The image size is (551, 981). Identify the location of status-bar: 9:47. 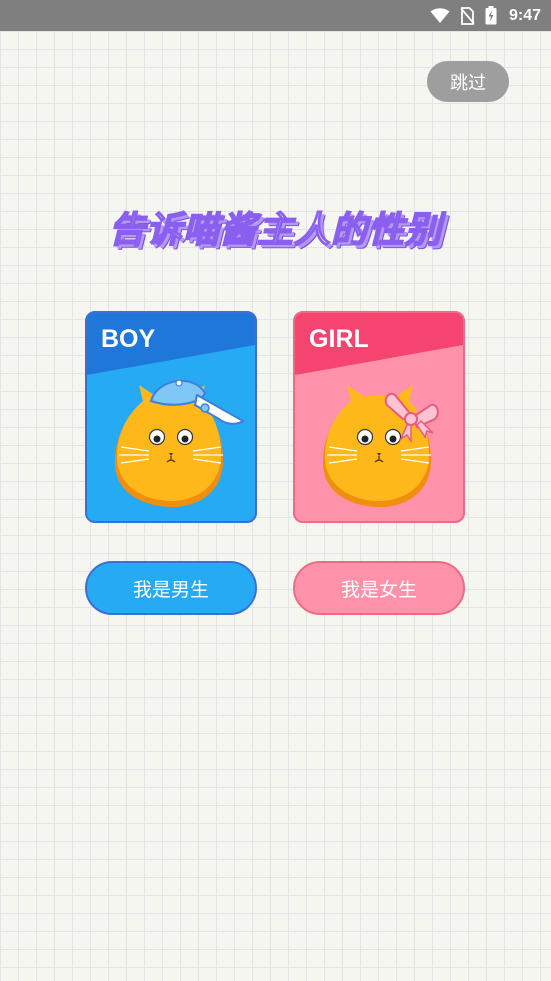
(275, 15).